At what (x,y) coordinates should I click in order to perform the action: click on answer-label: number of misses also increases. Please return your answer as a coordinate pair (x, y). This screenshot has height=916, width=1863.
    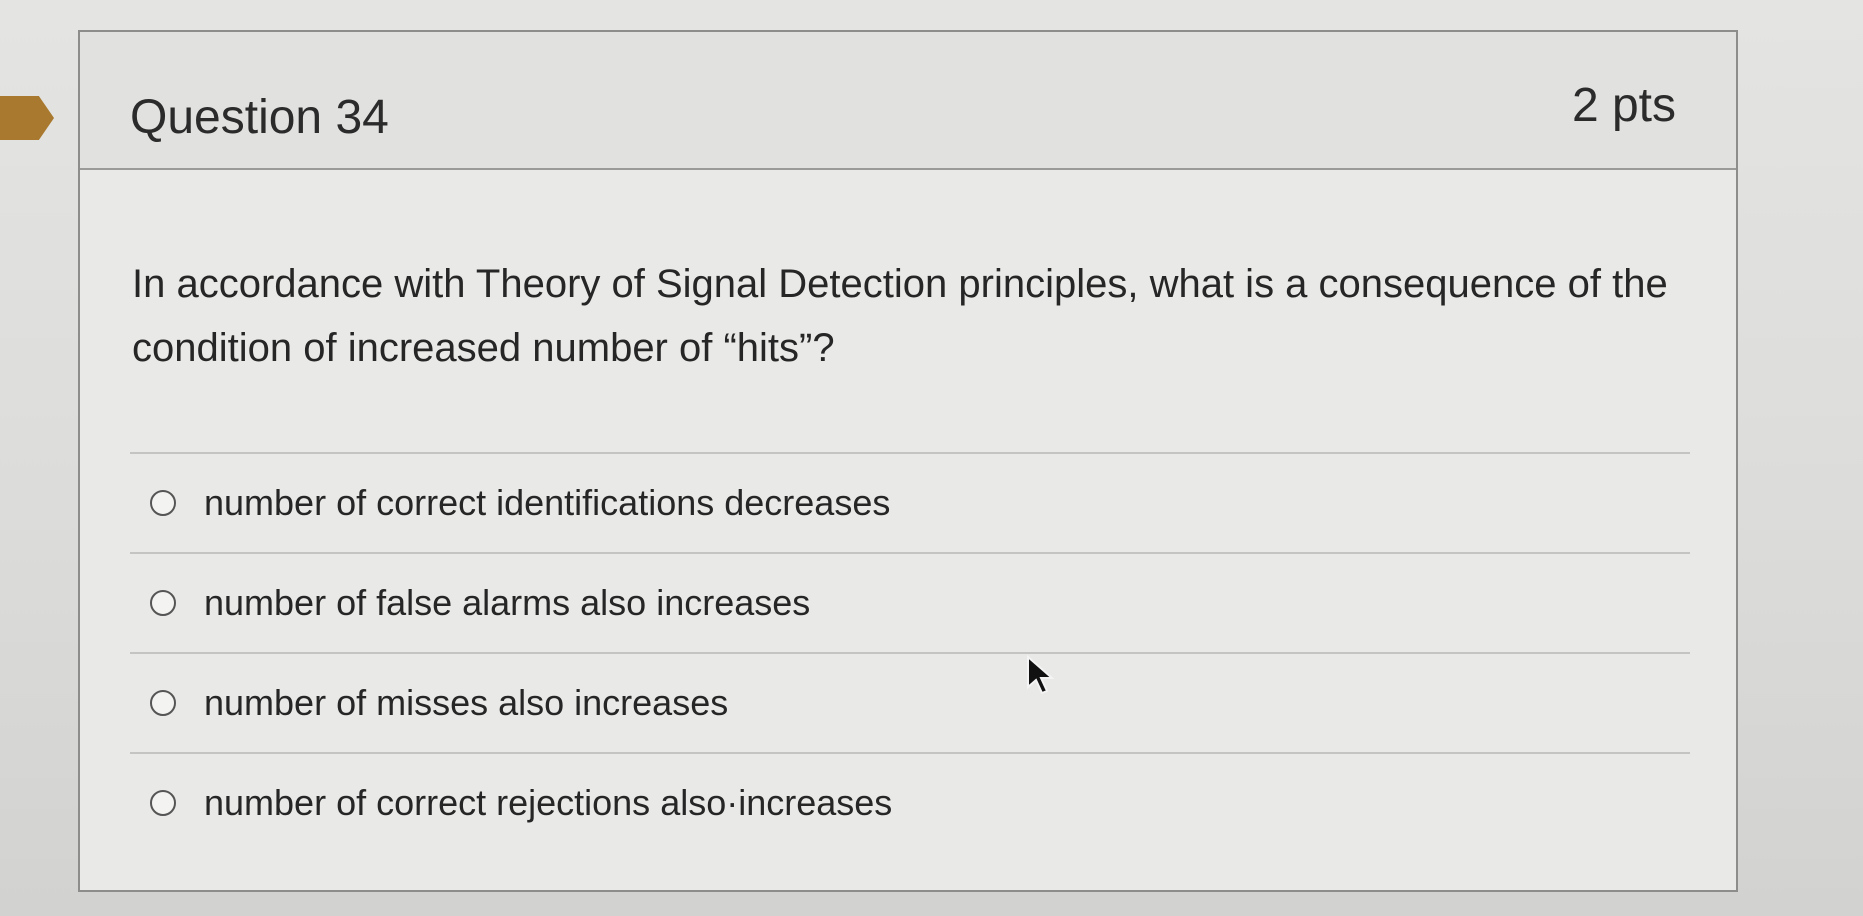
    Looking at the image, I should click on (466, 703).